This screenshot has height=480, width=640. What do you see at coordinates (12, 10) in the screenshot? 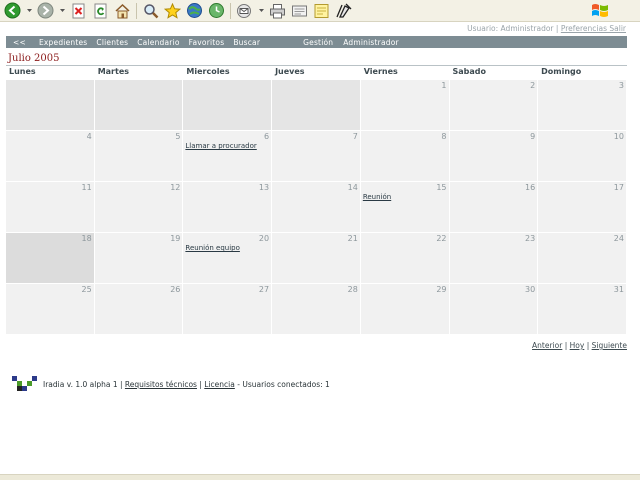
I see `back-icon` at bounding box center [12, 10].